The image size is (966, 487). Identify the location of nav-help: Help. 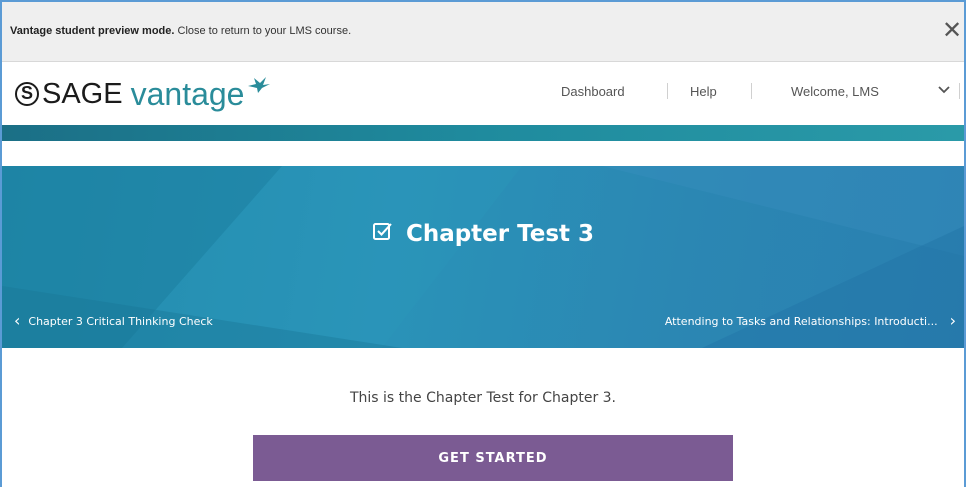
(703, 91).